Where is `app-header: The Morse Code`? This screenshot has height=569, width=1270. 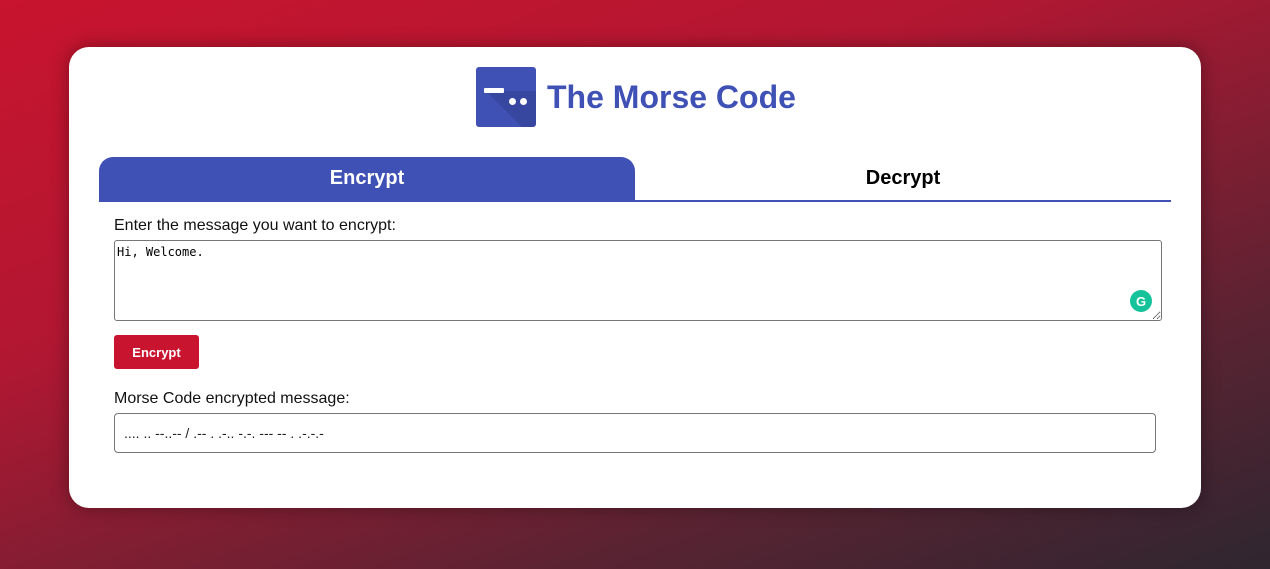
app-header: The Morse Code is located at coordinates (636, 97).